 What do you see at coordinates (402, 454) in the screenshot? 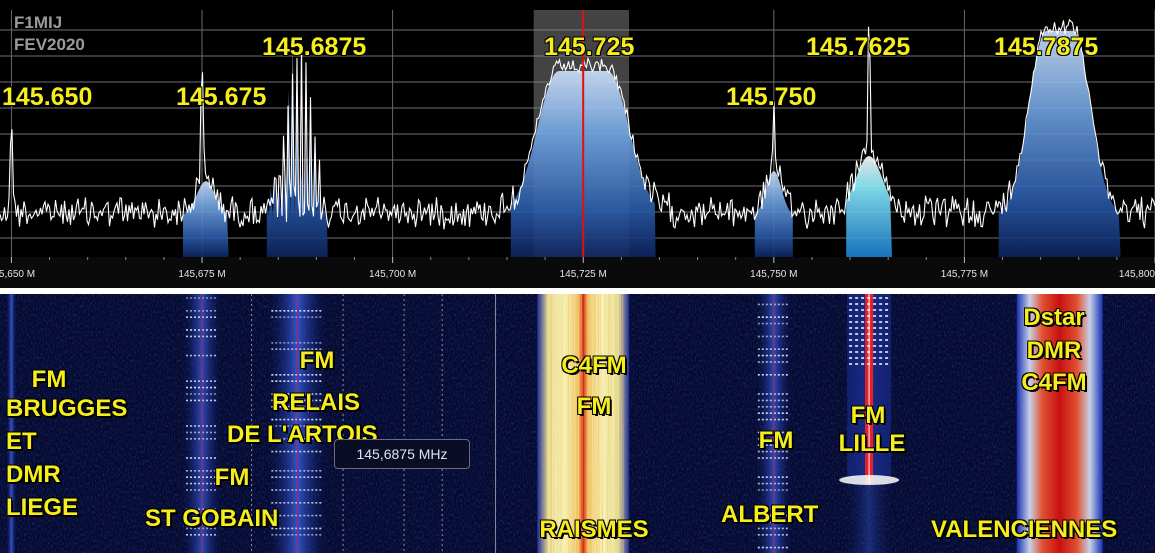
I see `frequency-tooltip: 145,6875 MHz` at bounding box center [402, 454].